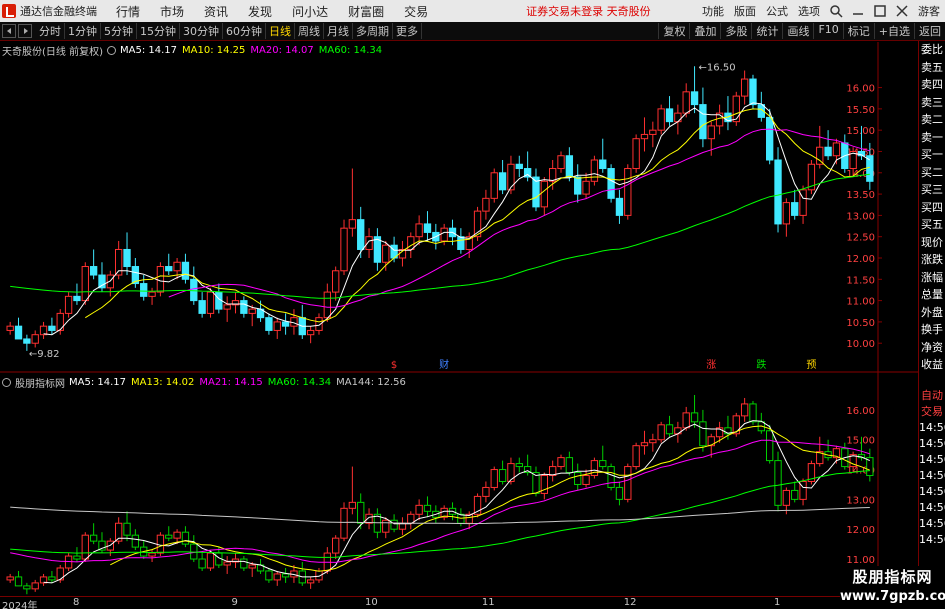  What do you see at coordinates (811, 365) in the screenshot?
I see `event-marker: 预` at bounding box center [811, 365].